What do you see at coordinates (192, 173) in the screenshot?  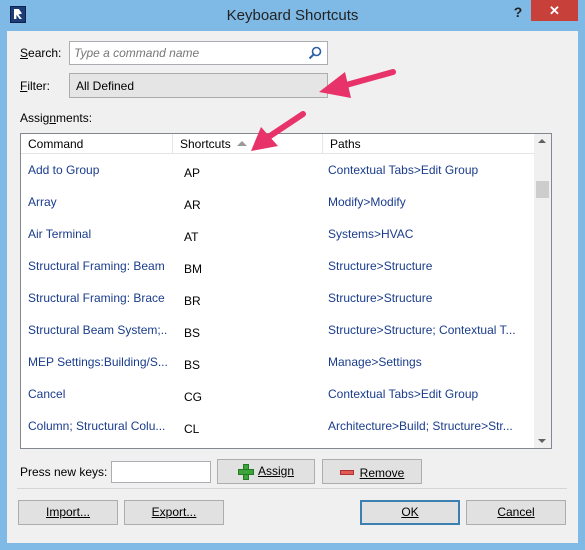 I see `shortcut-cell: AP` at bounding box center [192, 173].